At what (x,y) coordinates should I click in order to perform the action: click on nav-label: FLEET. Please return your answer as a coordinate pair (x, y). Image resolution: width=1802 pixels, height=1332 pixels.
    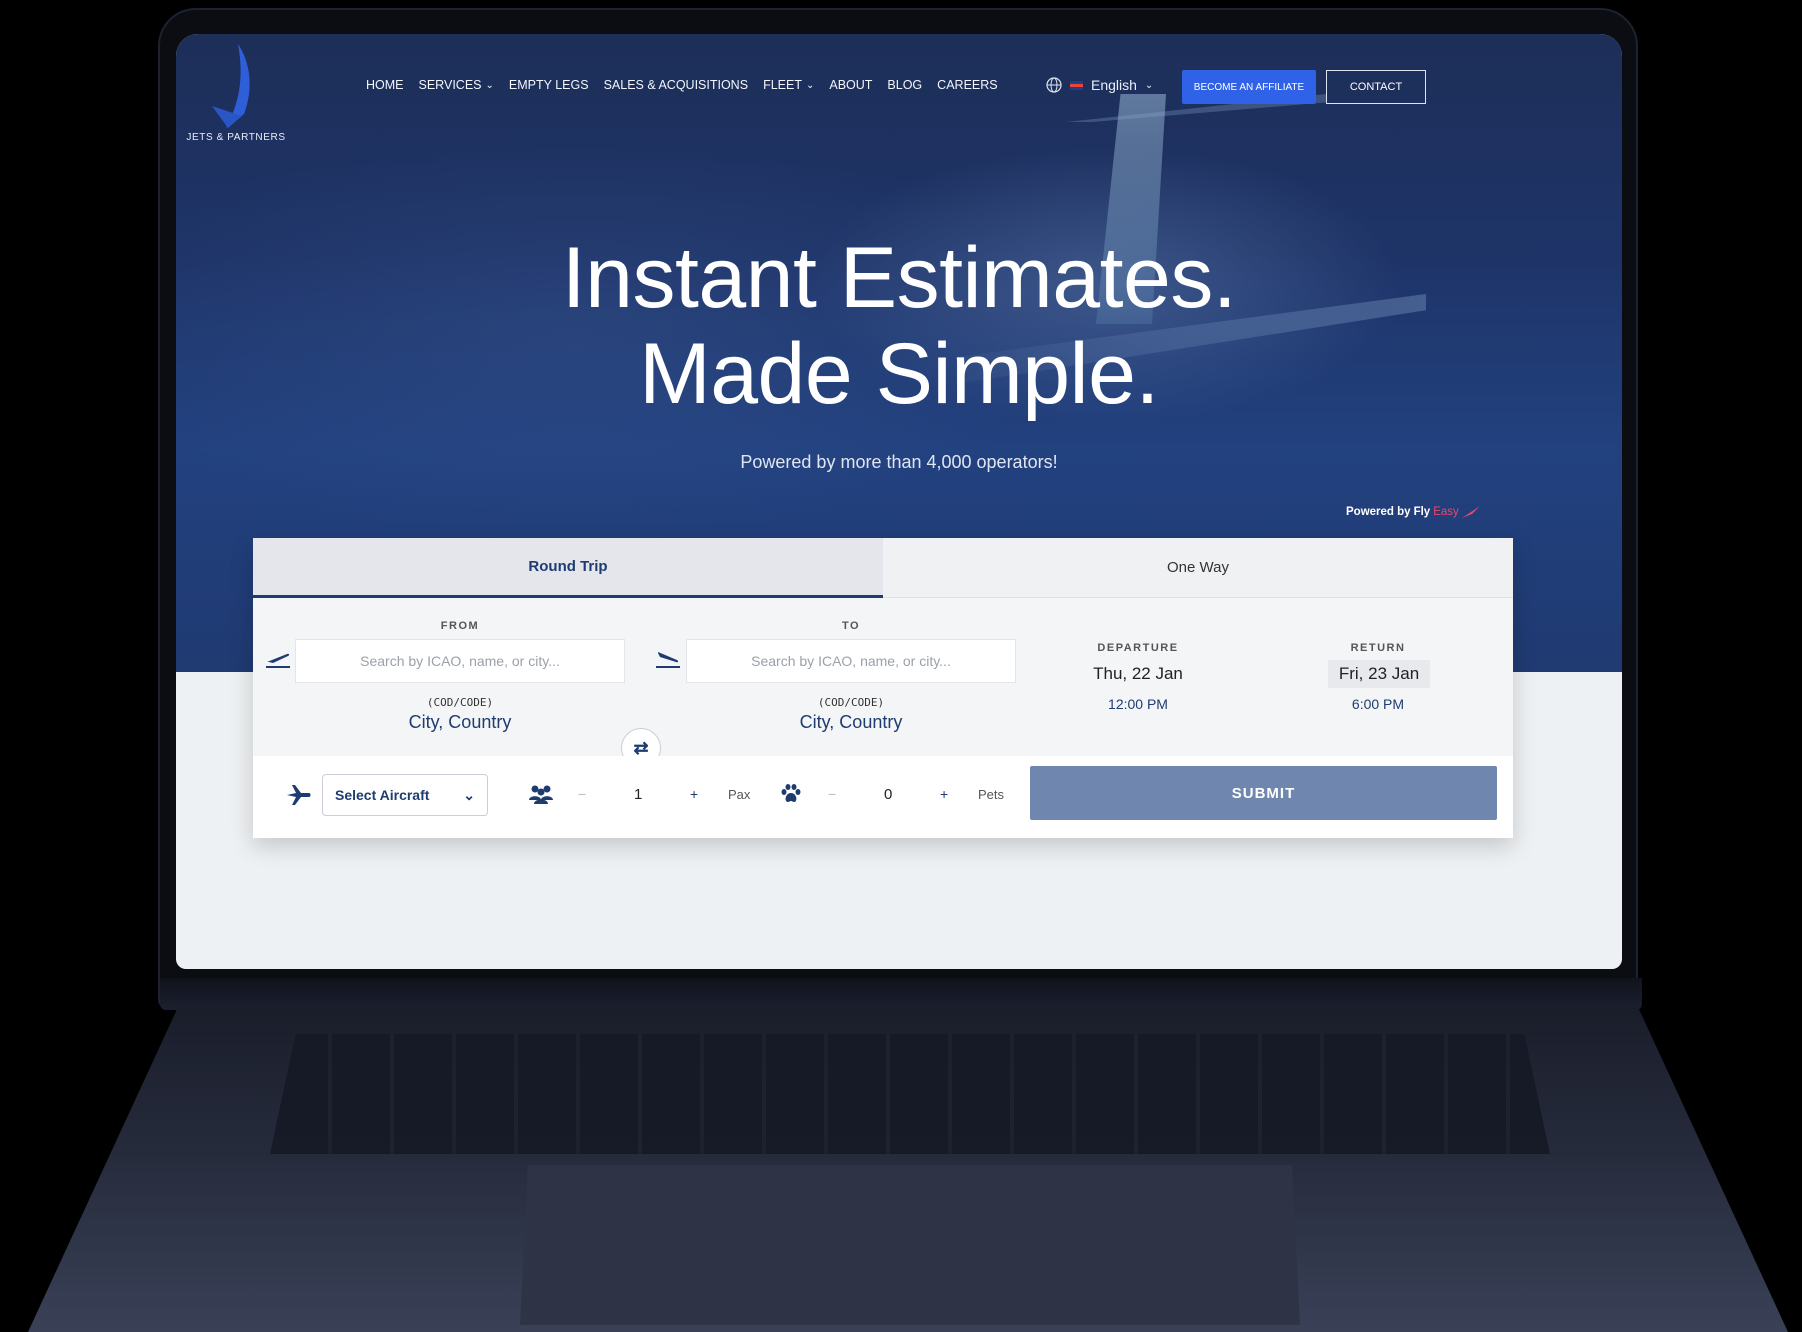
    Looking at the image, I should click on (782, 85).